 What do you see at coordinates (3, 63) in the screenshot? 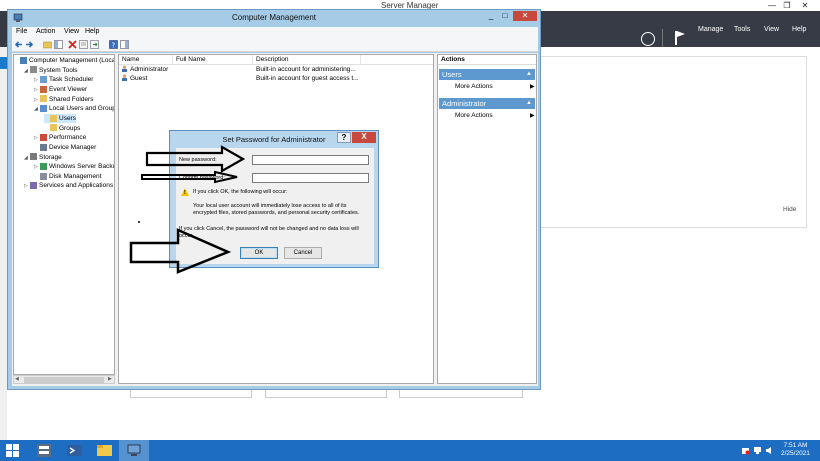
I see `nav-selected-item` at bounding box center [3, 63].